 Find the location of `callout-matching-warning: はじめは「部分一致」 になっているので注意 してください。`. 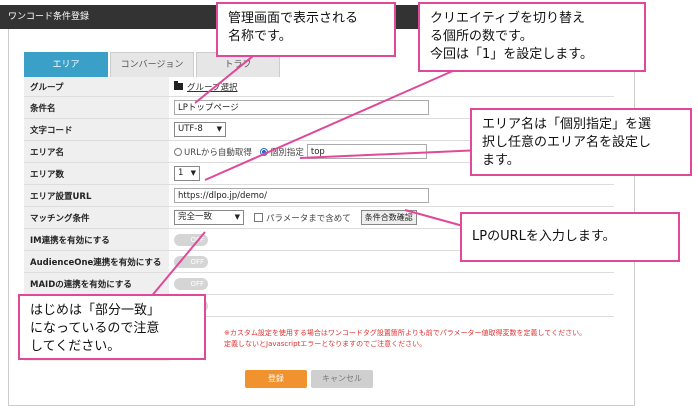

callout-matching-warning: はじめは「部分一致」 になっているので注意 してください。 is located at coordinates (112, 327).